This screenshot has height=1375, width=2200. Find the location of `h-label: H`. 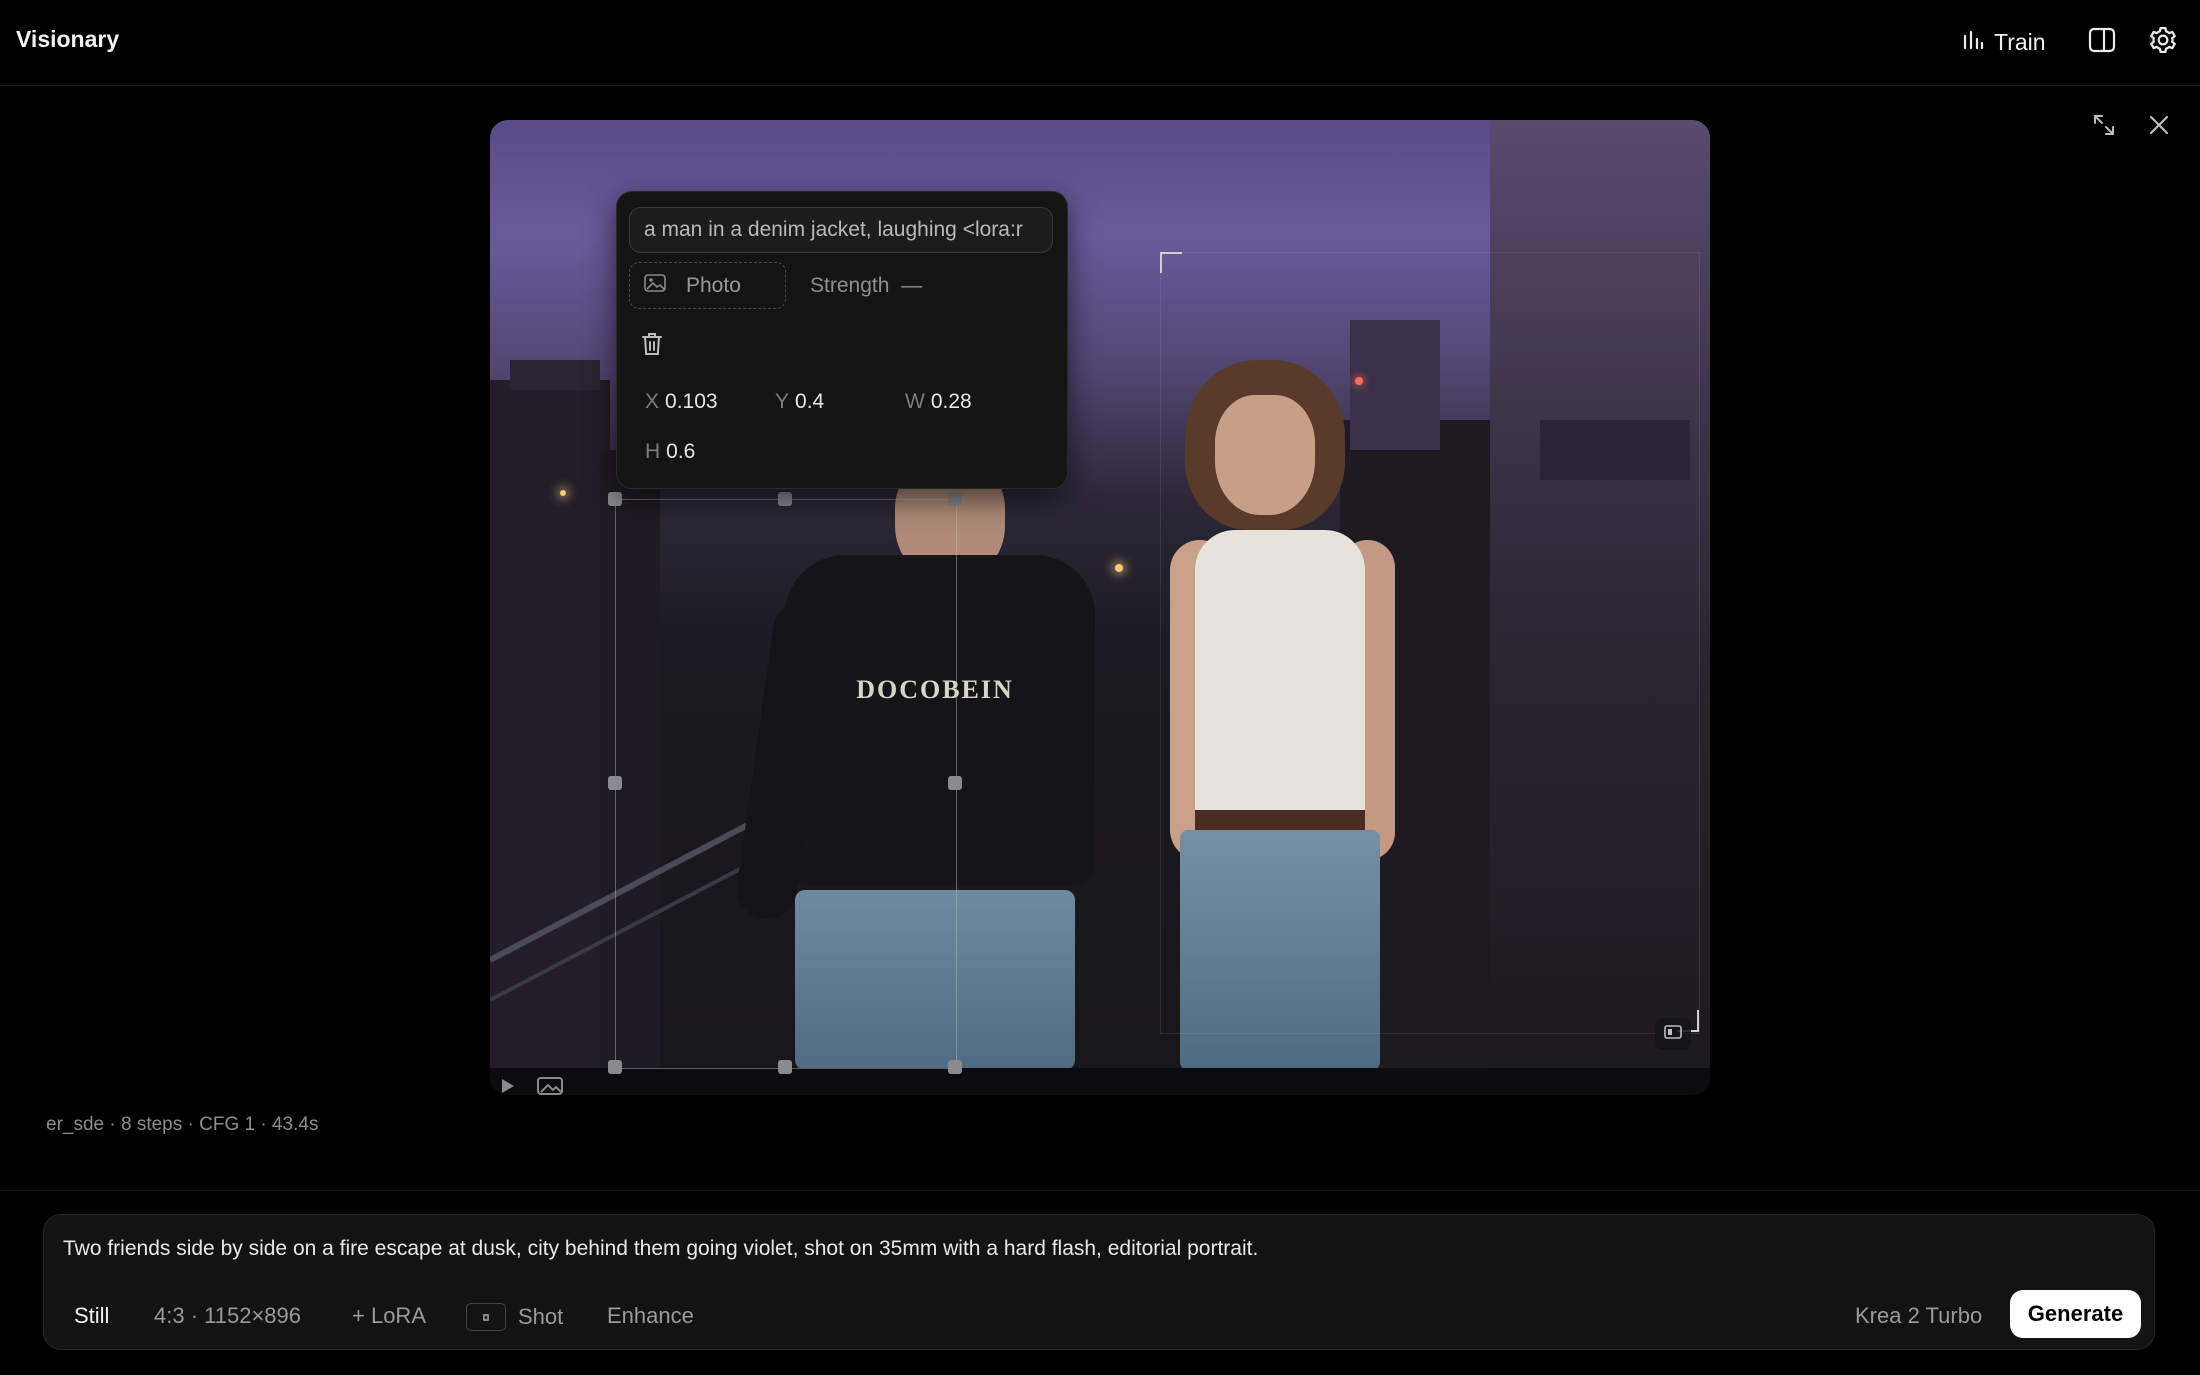

h-label: H is located at coordinates (653, 451).